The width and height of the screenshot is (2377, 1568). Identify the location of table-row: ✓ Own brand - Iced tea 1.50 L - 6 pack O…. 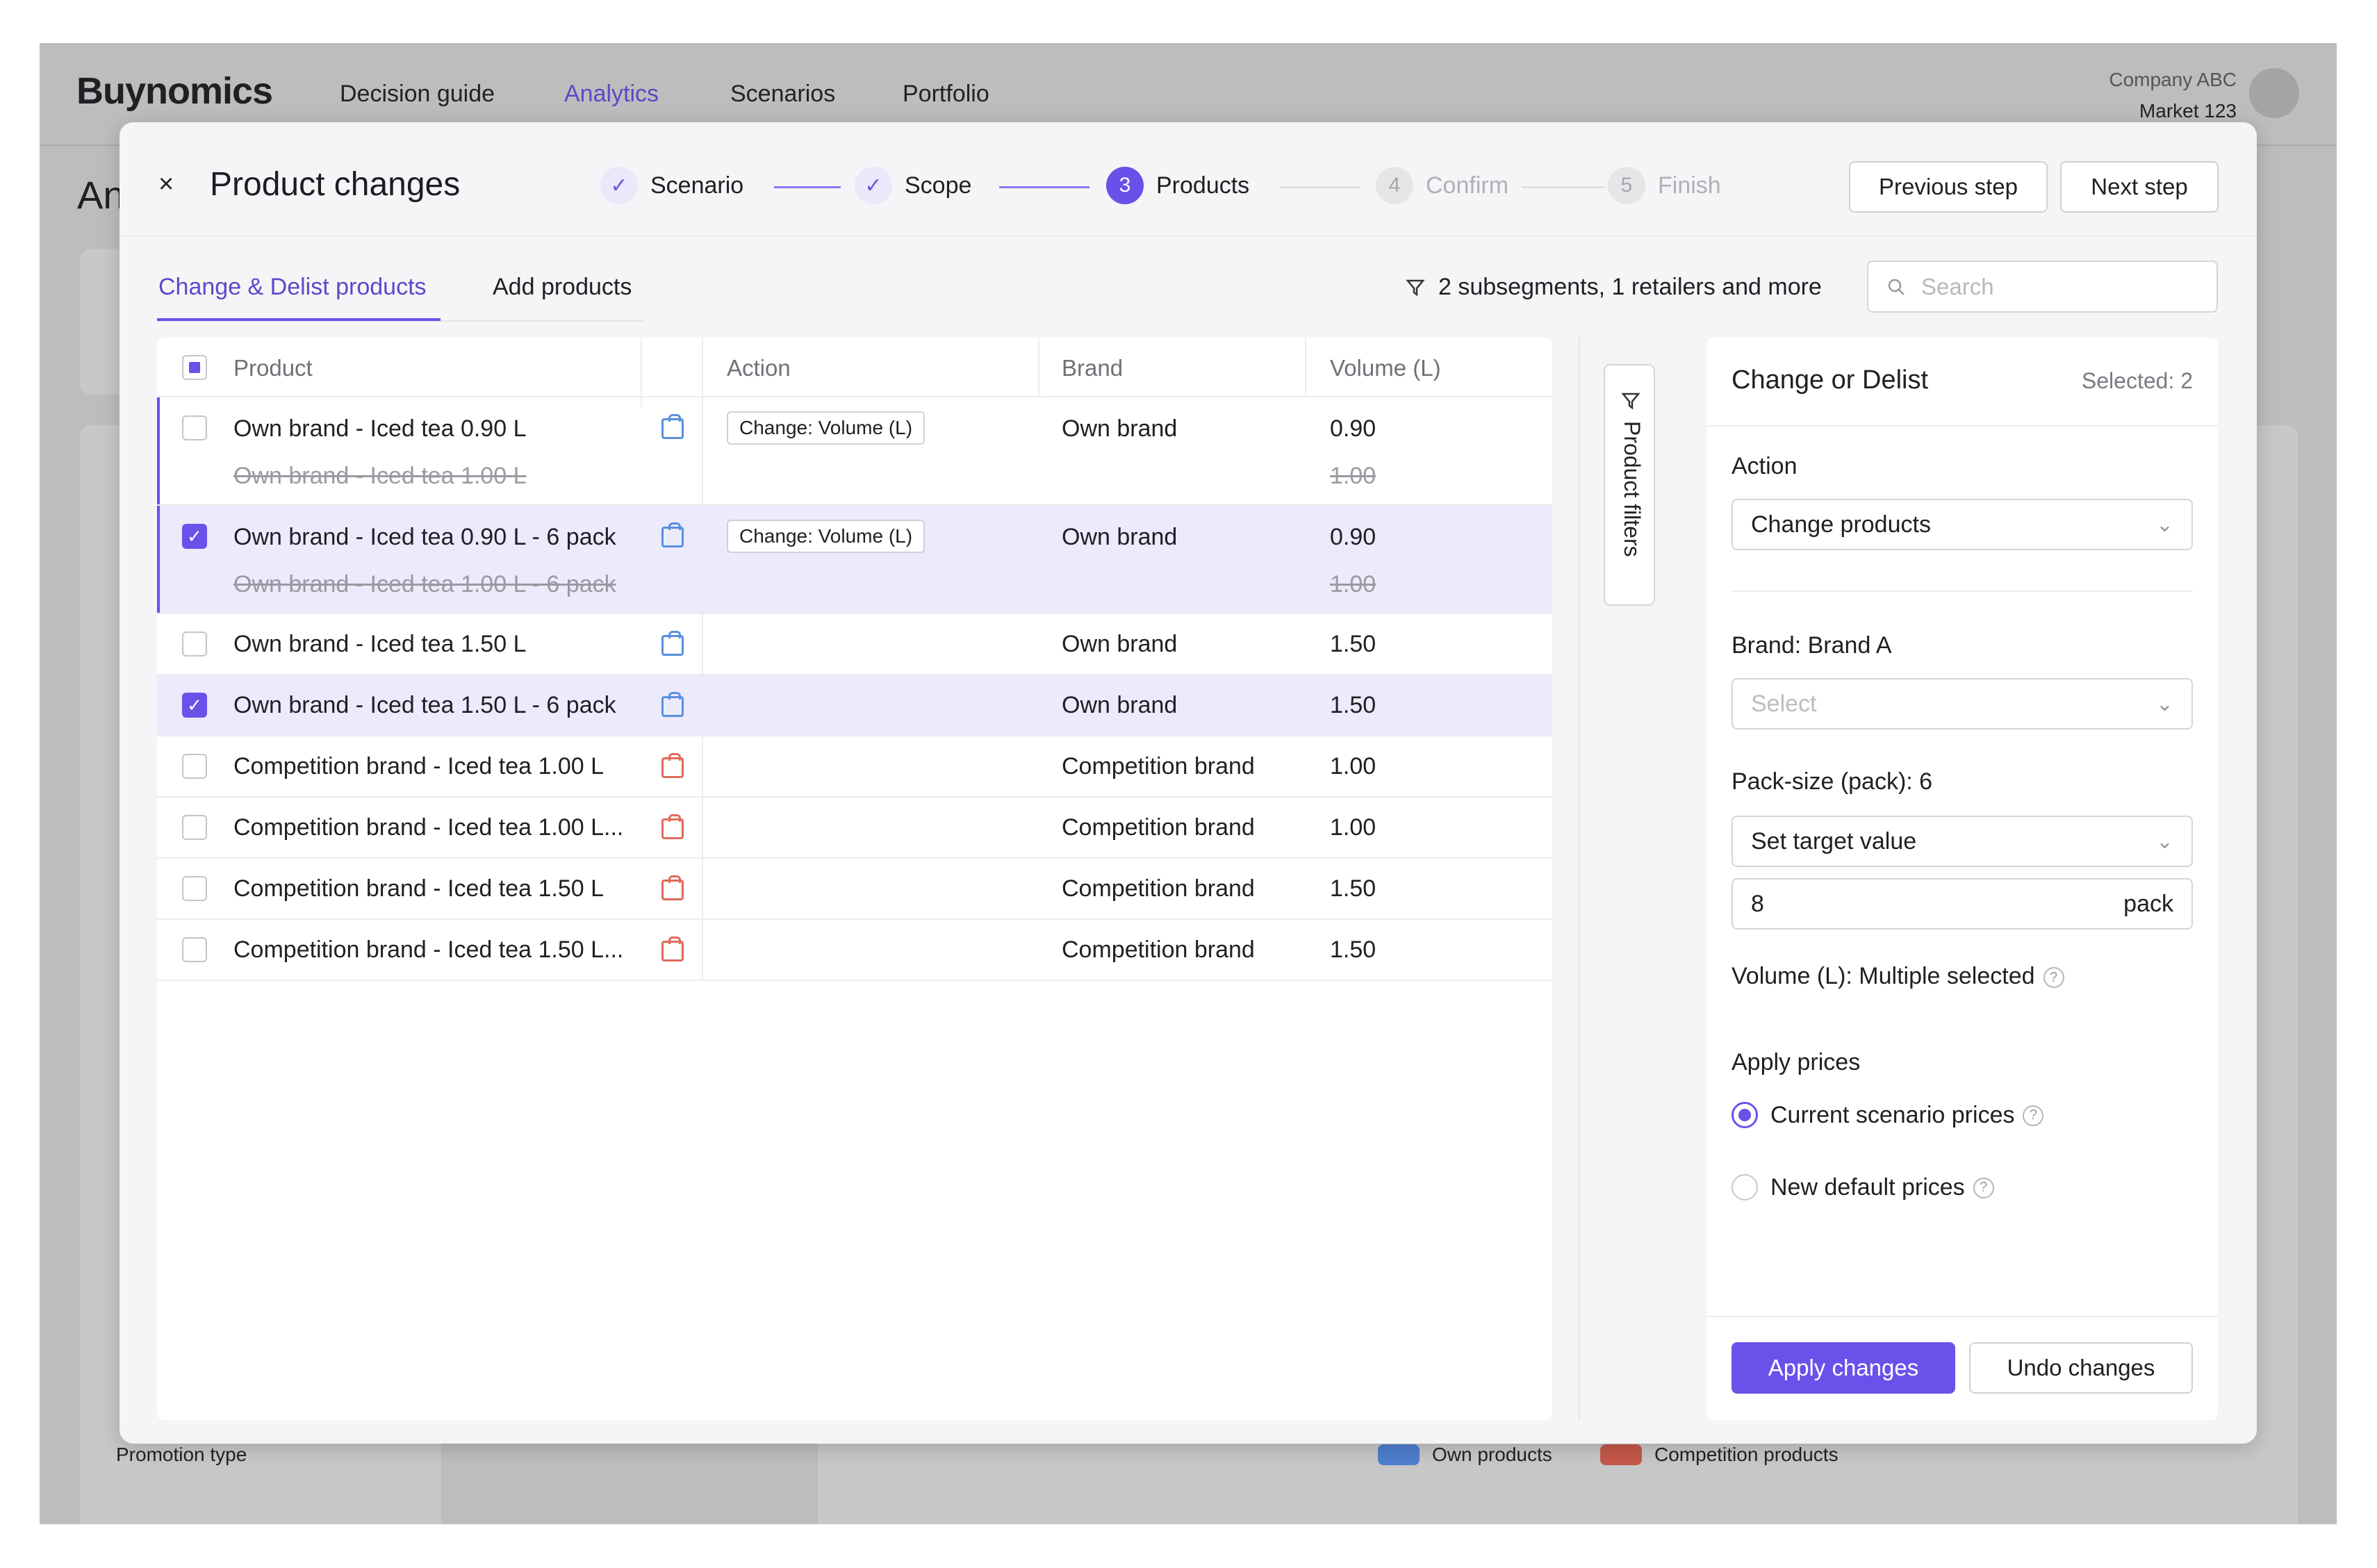
(855, 705).